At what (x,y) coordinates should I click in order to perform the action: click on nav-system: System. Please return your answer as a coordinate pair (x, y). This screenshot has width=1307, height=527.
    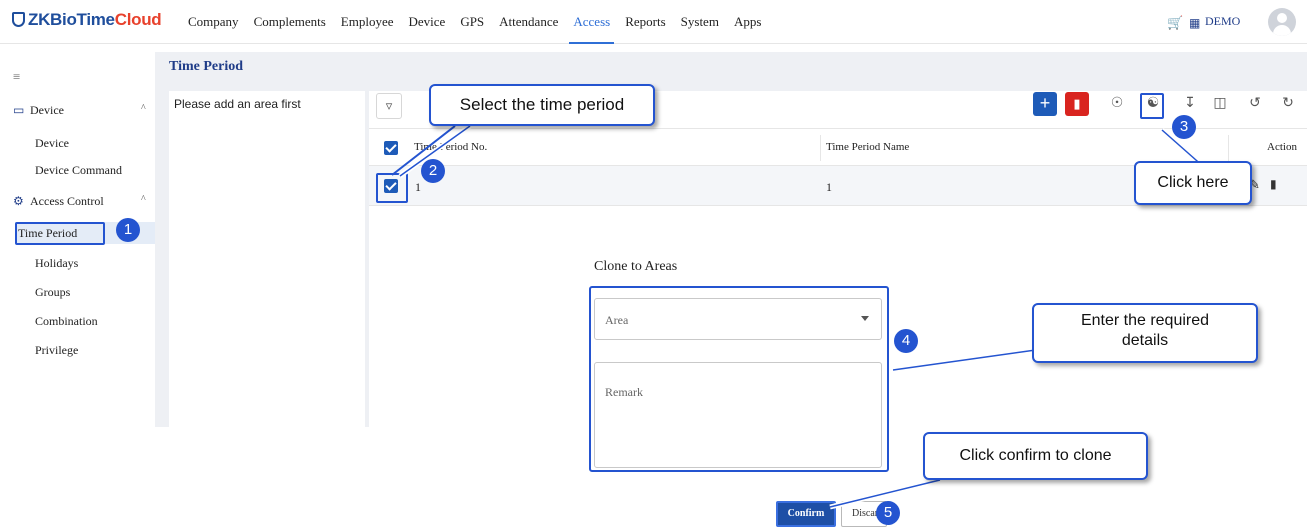
    Looking at the image, I should click on (700, 22).